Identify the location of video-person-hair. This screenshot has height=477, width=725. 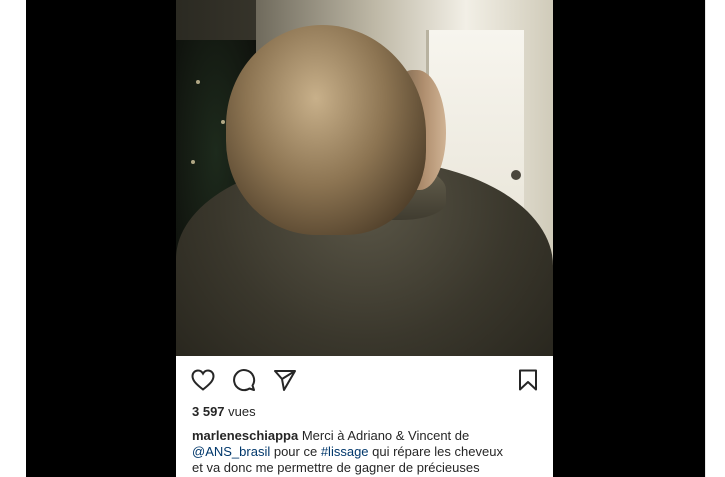
(326, 130).